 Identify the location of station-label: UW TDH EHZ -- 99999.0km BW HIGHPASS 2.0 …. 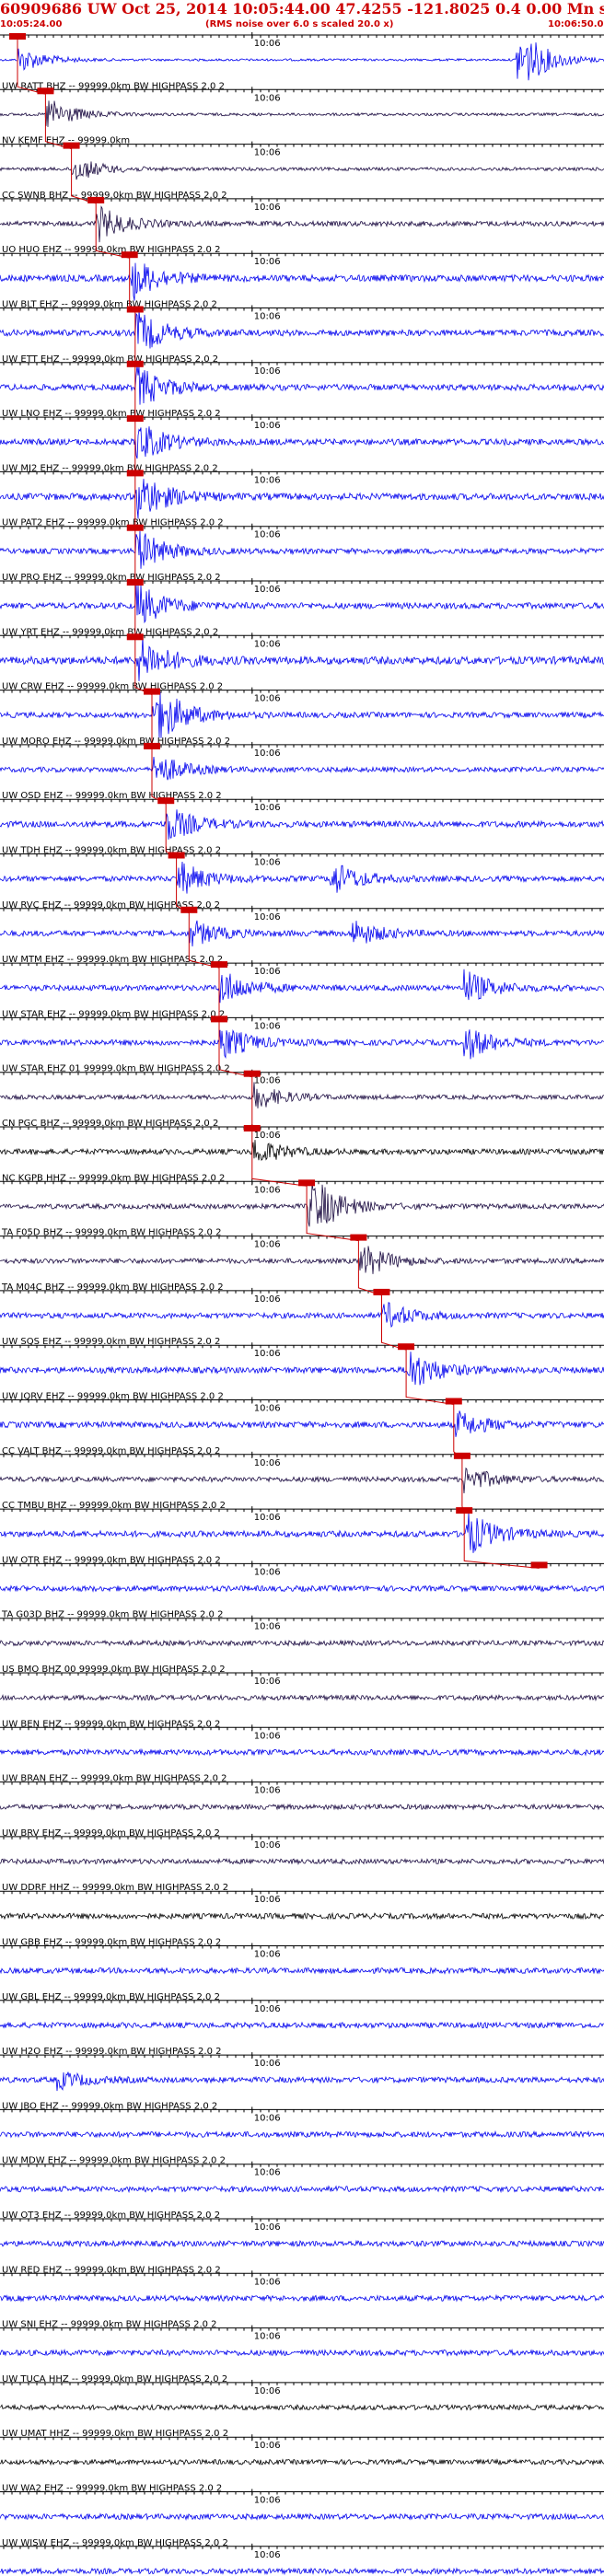
(111, 851).